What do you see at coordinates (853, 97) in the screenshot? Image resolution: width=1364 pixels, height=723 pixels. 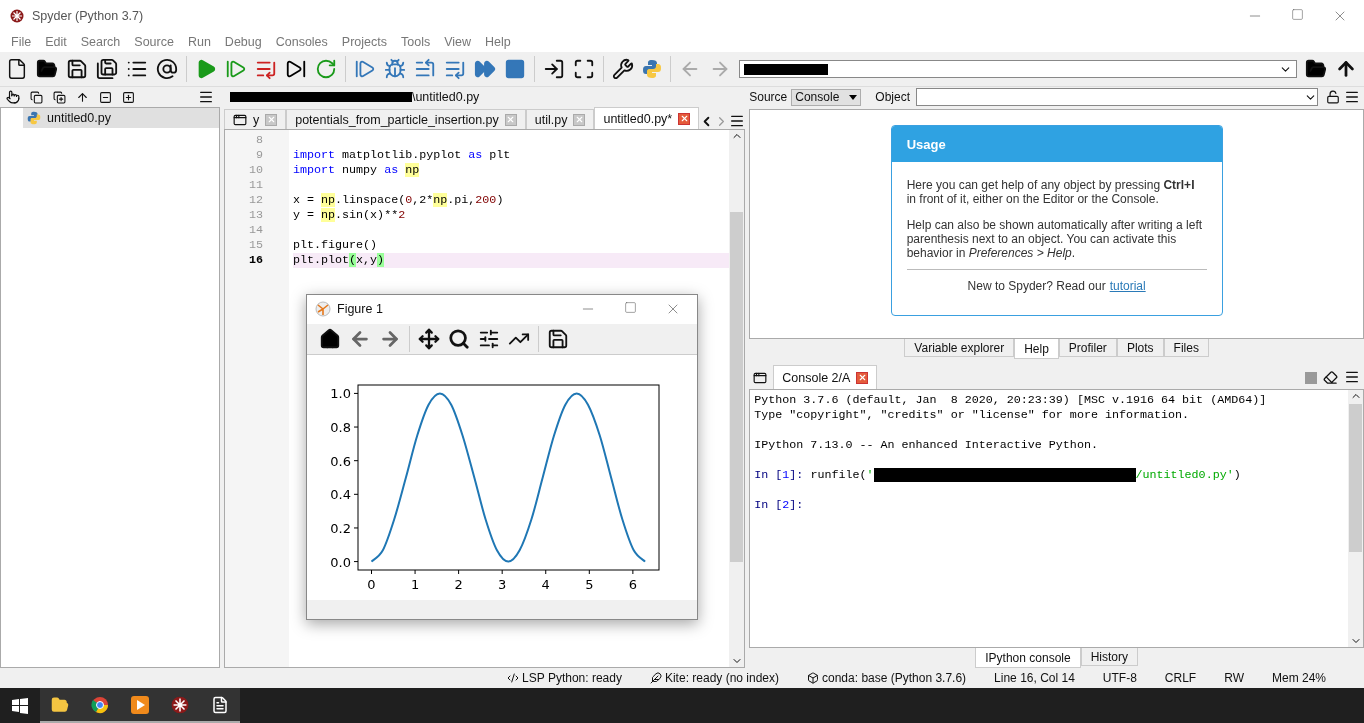 I see `dropdown-arrow-icon` at bounding box center [853, 97].